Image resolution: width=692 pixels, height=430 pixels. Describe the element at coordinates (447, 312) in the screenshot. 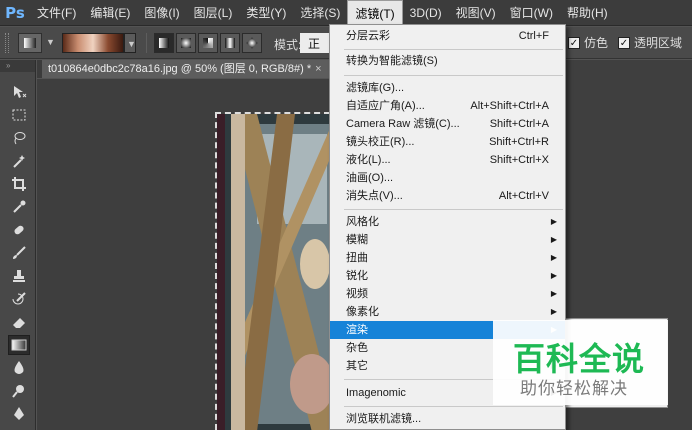

I see `menu-item-pixelate: 像素化 ▶` at that location.